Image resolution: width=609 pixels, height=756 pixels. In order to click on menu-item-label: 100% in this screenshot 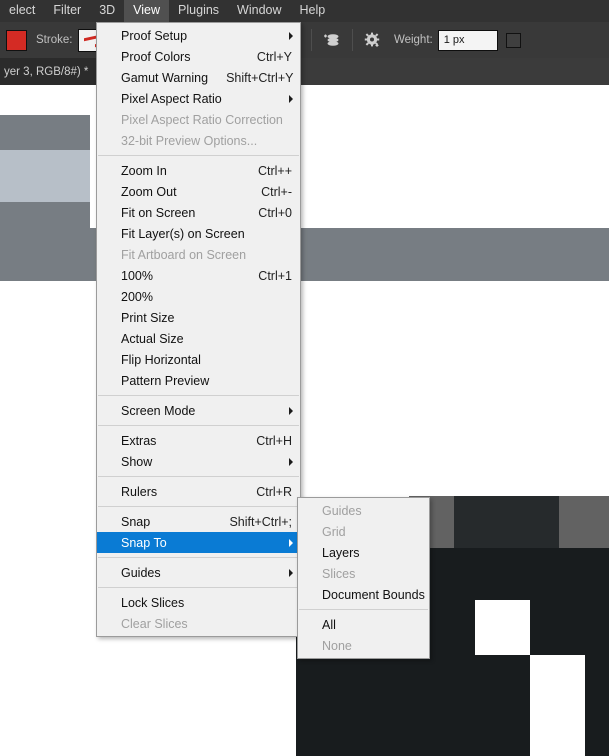, I will do `click(137, 275)`.